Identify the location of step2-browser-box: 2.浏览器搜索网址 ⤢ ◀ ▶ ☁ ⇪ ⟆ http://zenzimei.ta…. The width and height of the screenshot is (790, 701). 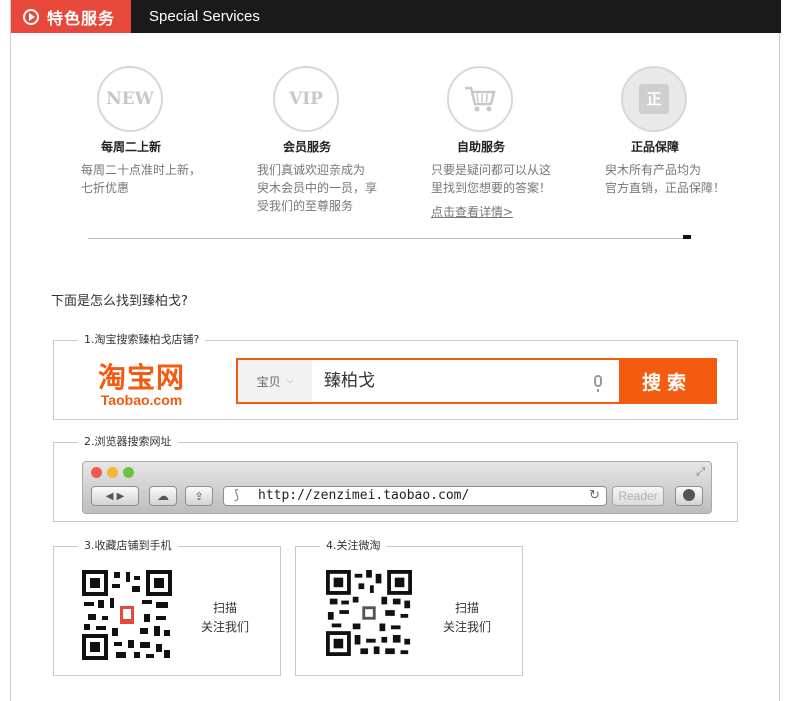
(395, 478).